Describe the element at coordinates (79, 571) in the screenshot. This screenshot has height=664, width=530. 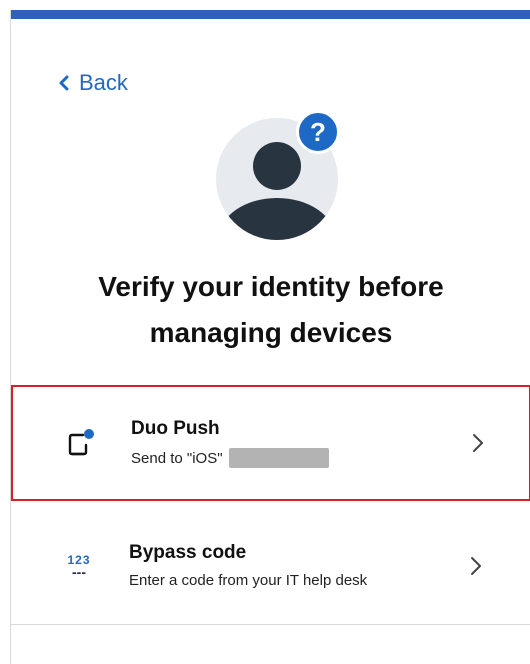
I see `code-icon-dashes: ‑‑‑` at that location.